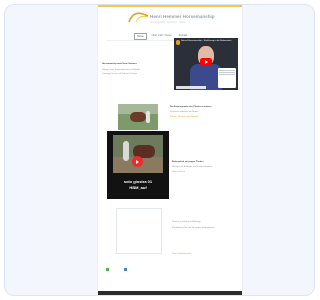  What do you see at coordinates (182, 16) in the screenshot?
I see `site-logo-text: Henri Hemmer Horsemanship` at bounding box center [182, 16].